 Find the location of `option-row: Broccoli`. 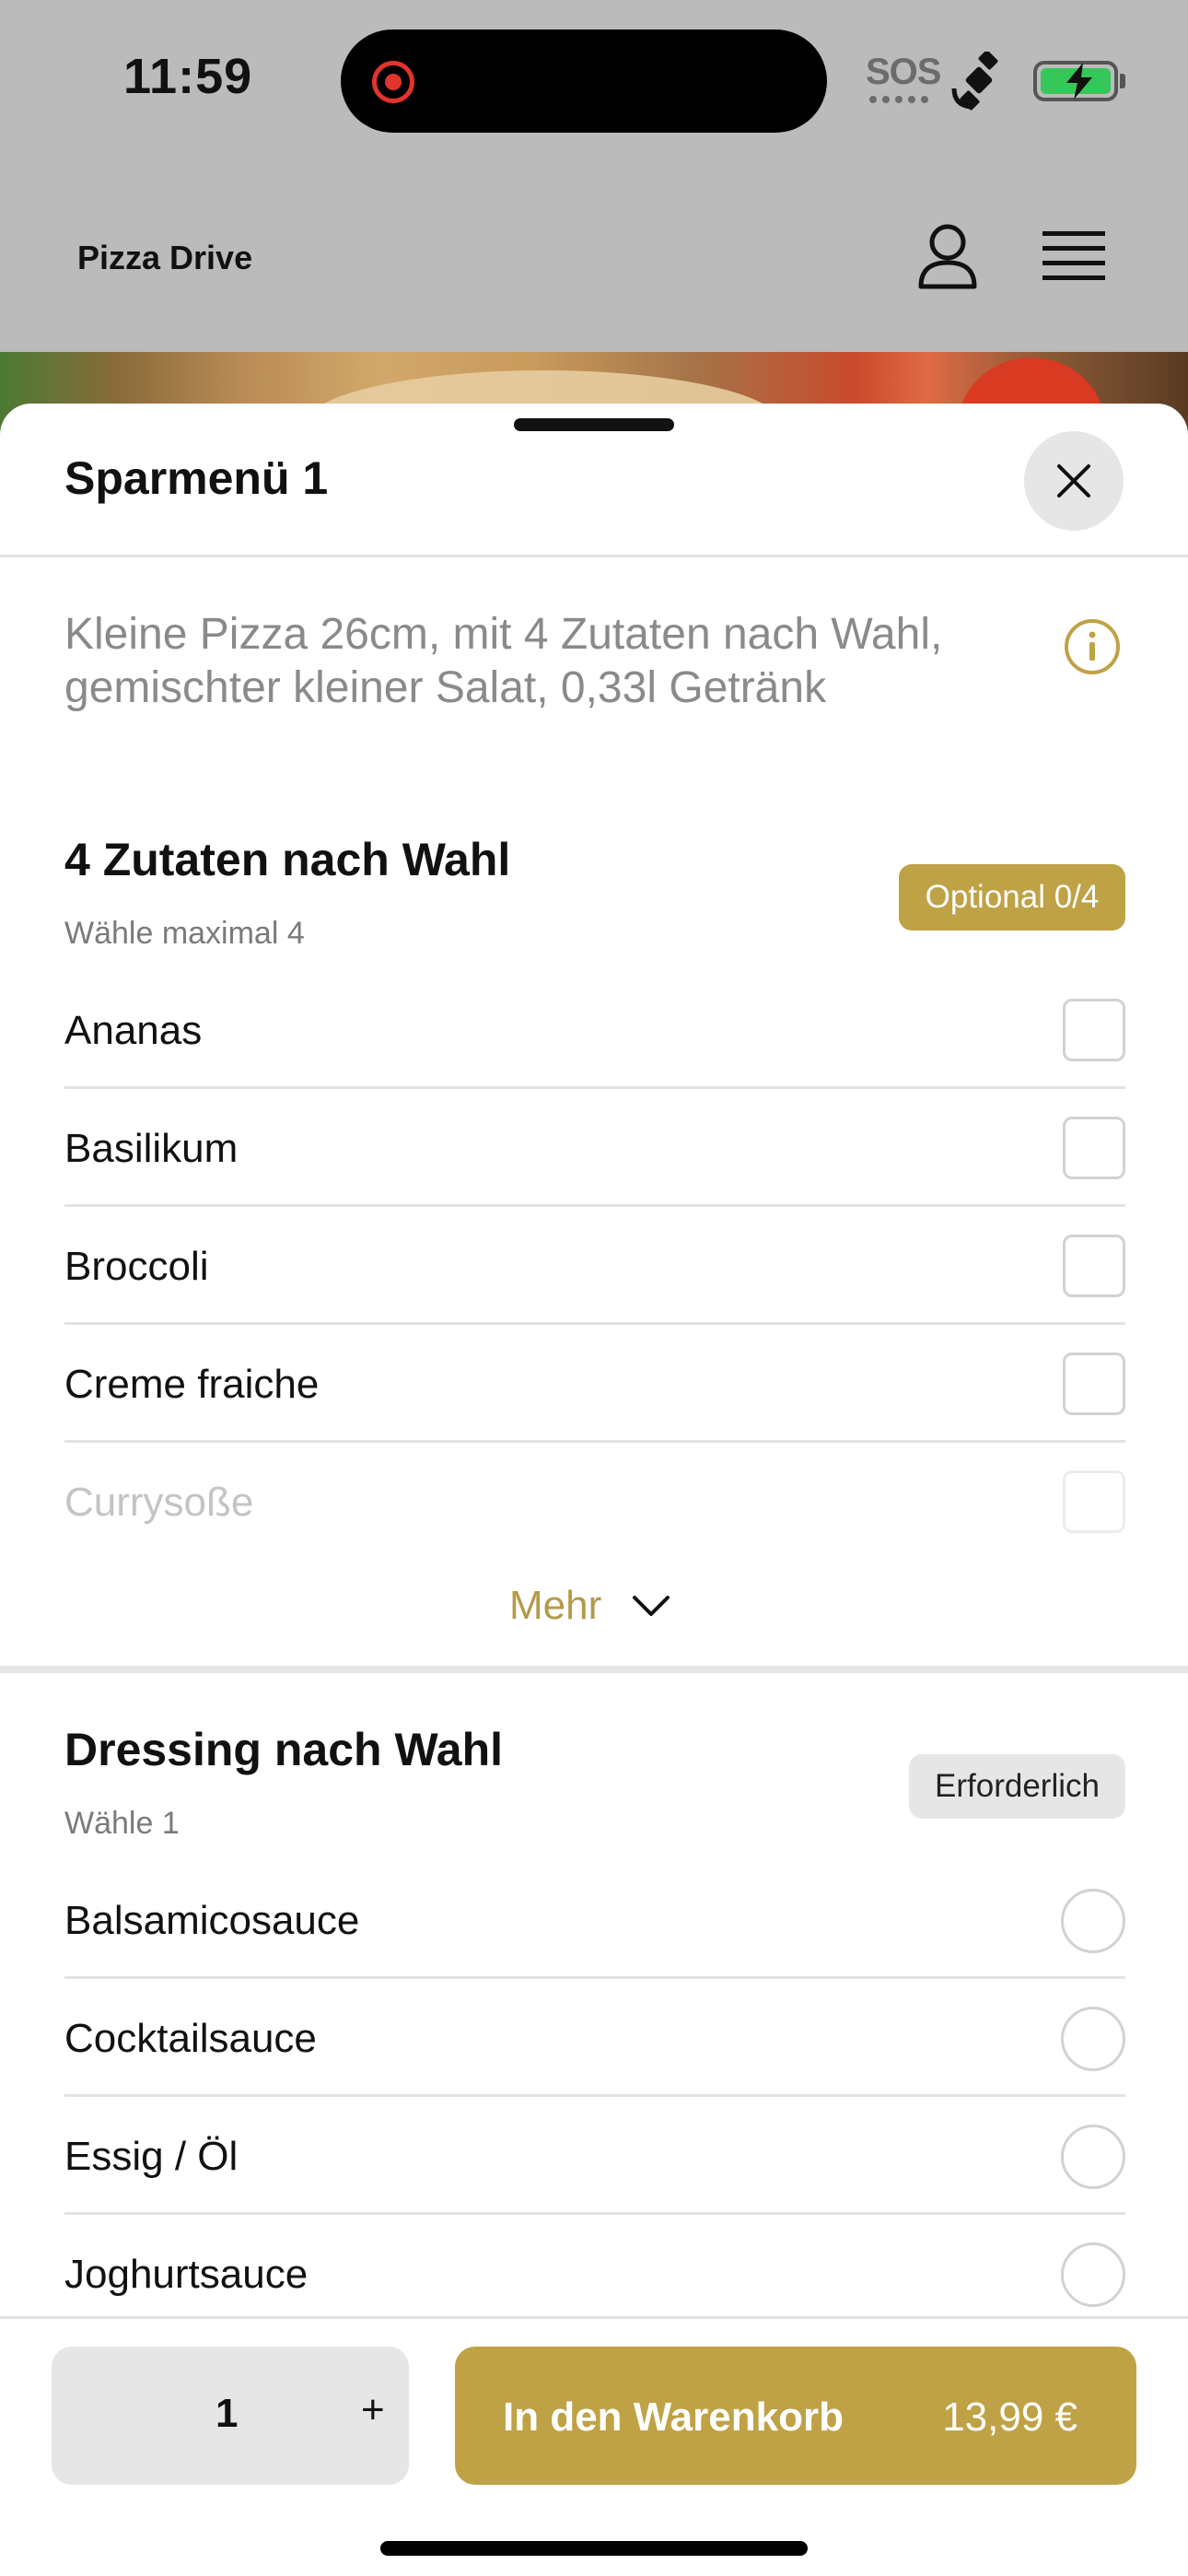

option-row: Broccoli is located at coordinates (594, 1266).